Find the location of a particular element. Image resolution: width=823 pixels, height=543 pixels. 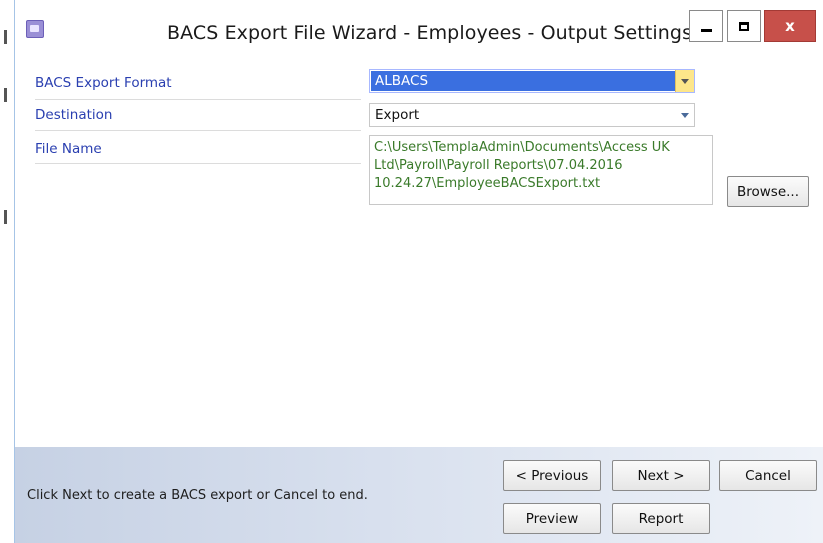

destination-value: Export is located at coordinates (397, 115).